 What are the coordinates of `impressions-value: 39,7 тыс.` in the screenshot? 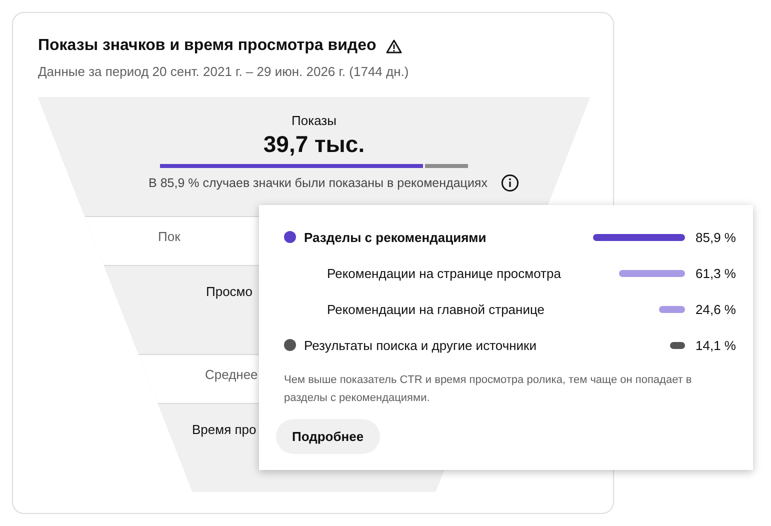 It's located at (314, 144).